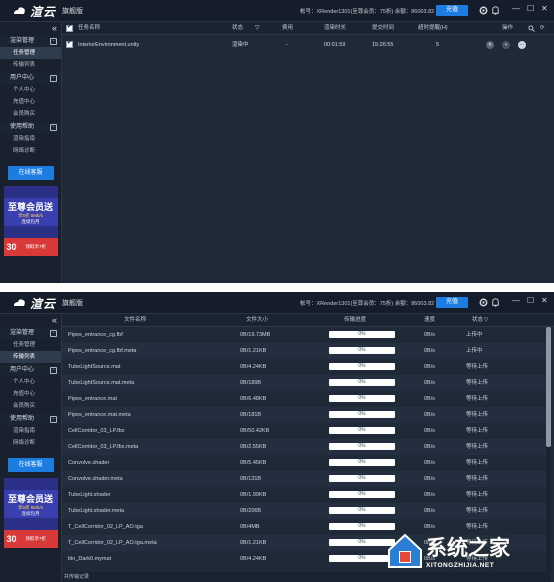  Describe the element at coordinates (251, 479) in the screenshot. I see `file-size: 0B/131B` at that location.